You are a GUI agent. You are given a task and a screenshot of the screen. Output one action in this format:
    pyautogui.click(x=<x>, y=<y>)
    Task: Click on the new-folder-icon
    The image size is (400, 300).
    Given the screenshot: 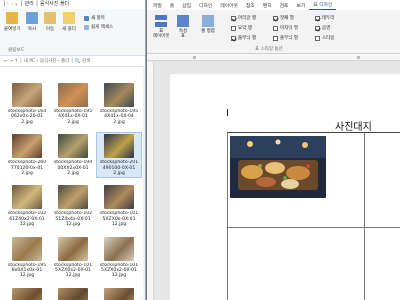 What is the action you would take?
    pyautogui.click(x=68, y=18)
    